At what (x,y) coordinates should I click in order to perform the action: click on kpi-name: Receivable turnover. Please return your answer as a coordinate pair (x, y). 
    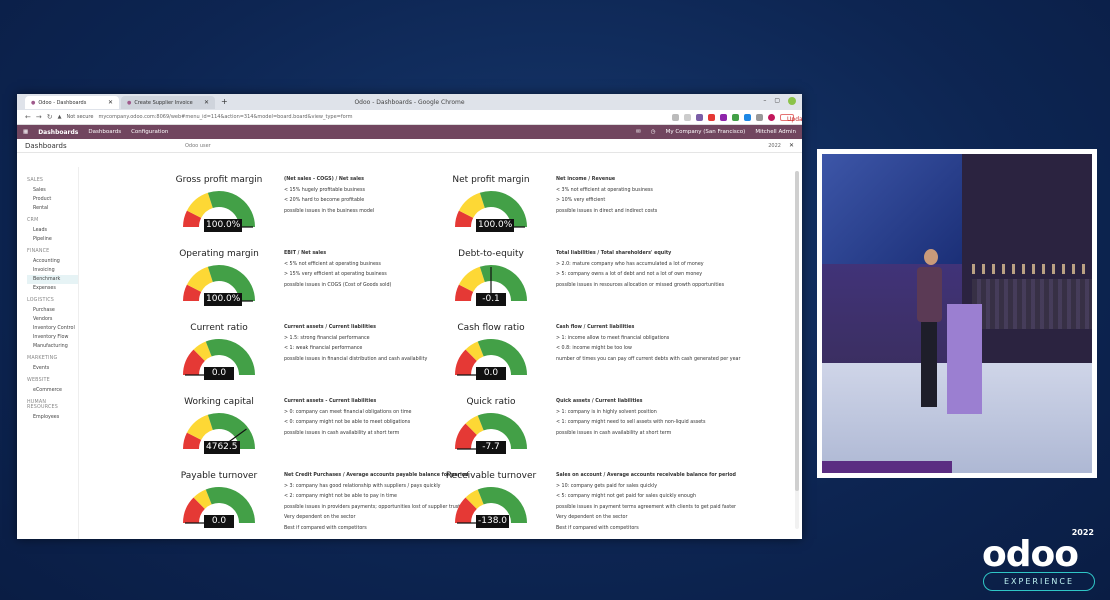
    Looking at the image, I should click on (491, 476).